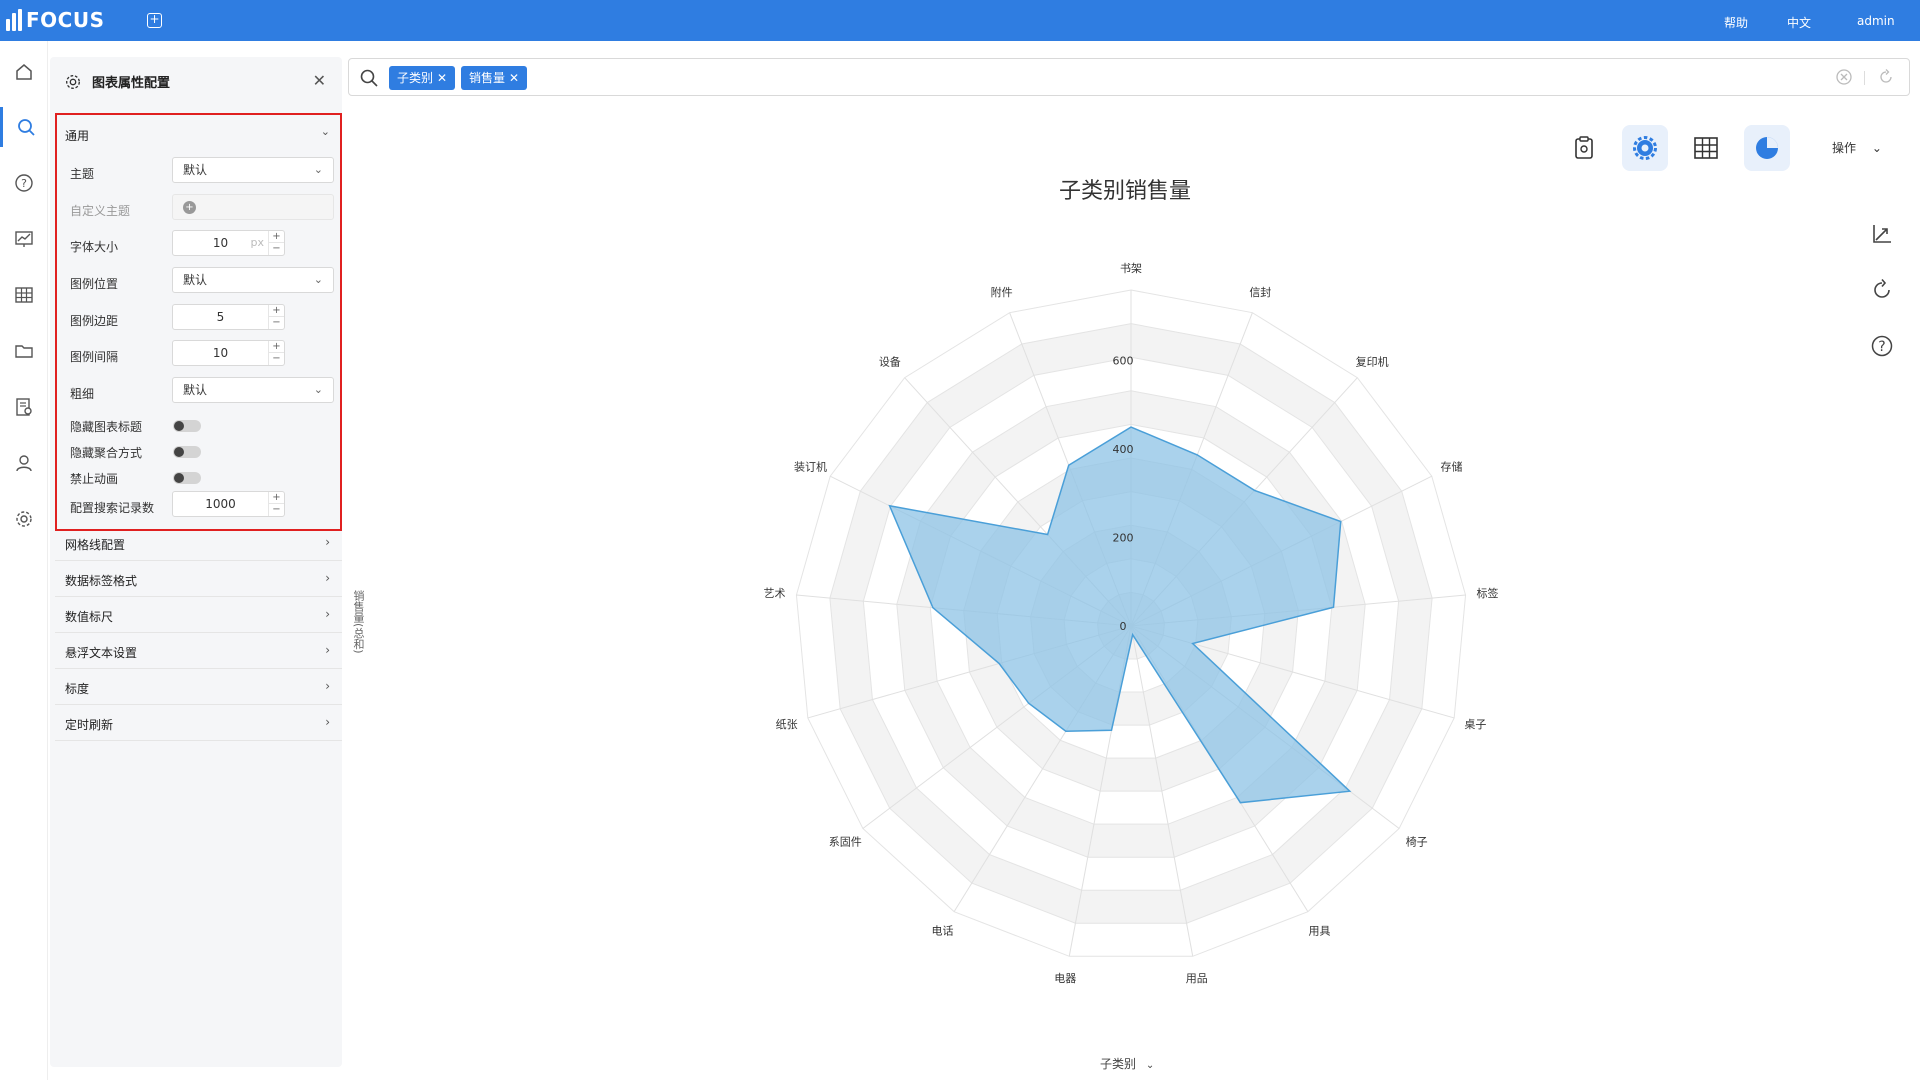 This screenshot has height=1080, width=1920. What do you see at coordinates (1451, 466) in the screenshot?
I see `radar-category-label: 存储` at bounding box center [1451, 466].